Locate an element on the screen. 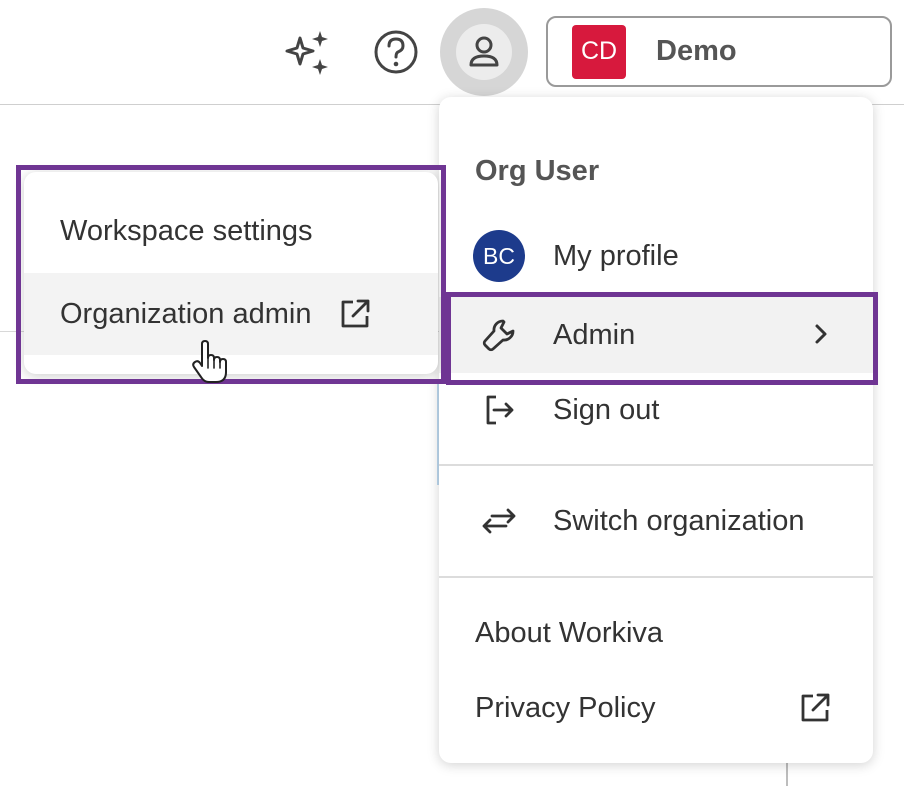  sparkle-icon is located at coordinates (308, 52).